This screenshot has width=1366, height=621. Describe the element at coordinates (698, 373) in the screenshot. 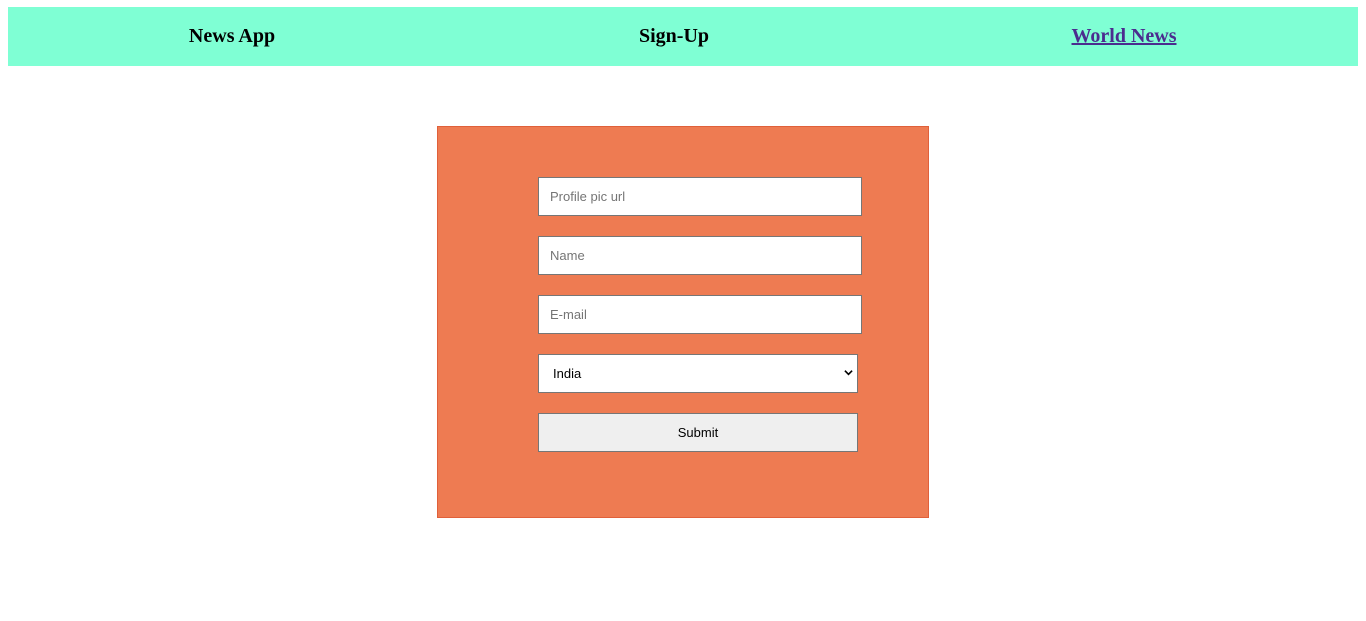

I see `country-select: India` at that location.